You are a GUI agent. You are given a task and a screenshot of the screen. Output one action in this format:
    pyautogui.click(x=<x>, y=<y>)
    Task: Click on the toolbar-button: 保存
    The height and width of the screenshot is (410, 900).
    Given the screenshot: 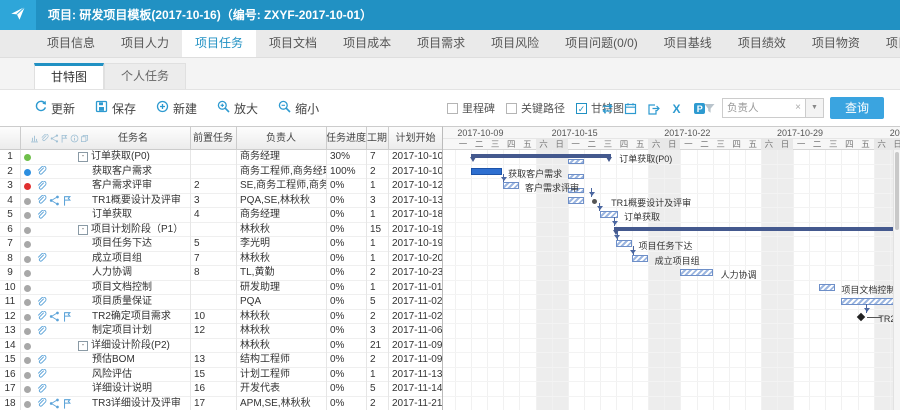 What is the action you would take?
    pyautogui.click(x=115, y=108)
    